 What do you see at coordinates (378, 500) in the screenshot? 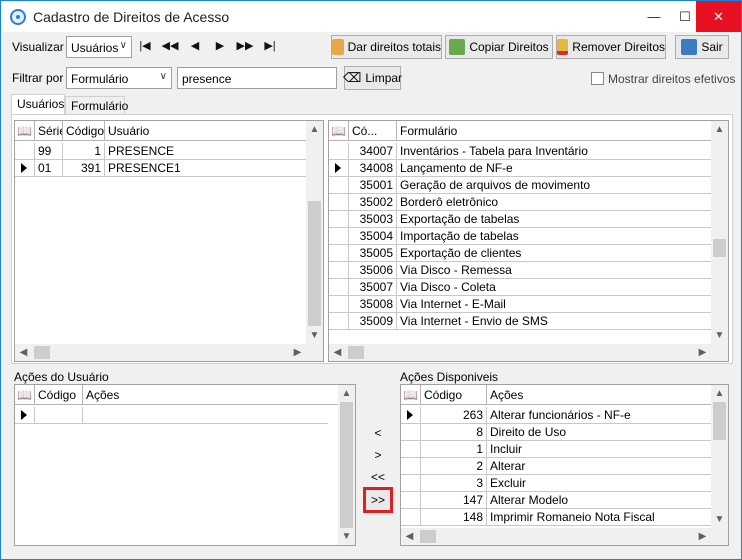
I see `move-all-right-button: >>` at bounding box center [378, 500].